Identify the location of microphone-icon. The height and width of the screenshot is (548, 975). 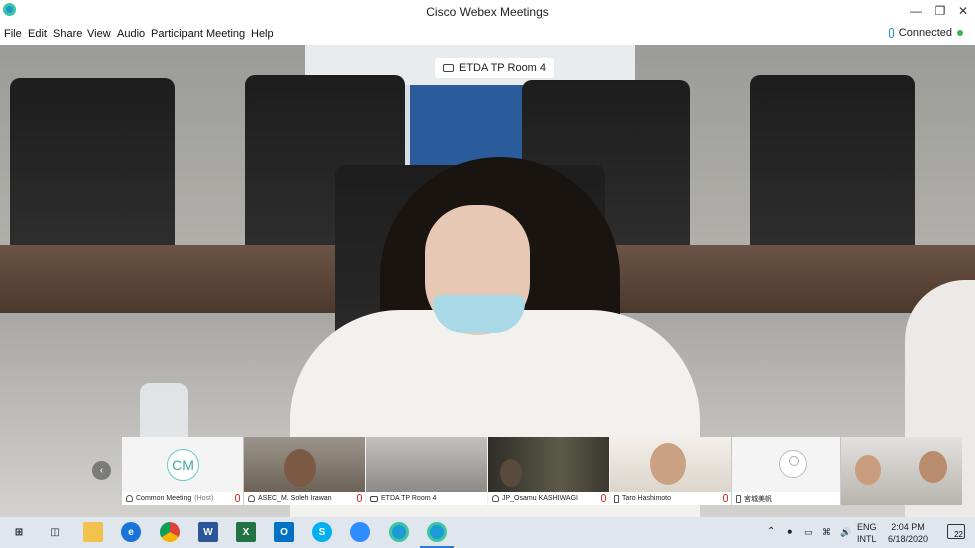
(891, 33).